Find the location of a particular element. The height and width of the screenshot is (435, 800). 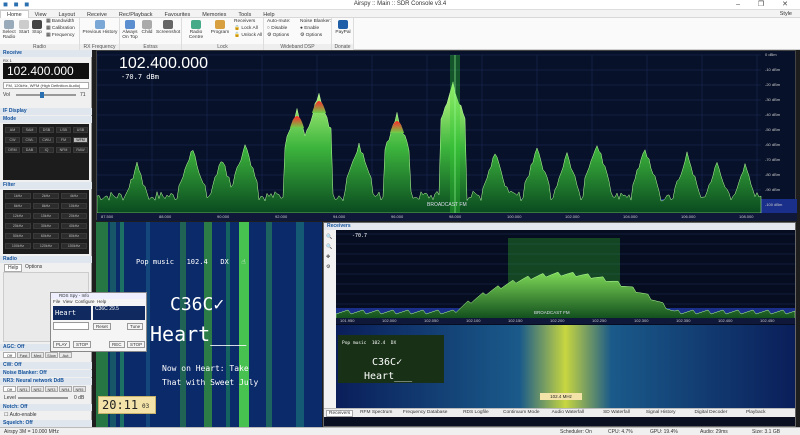

start-button: Start is located at coordinates (24, 27).